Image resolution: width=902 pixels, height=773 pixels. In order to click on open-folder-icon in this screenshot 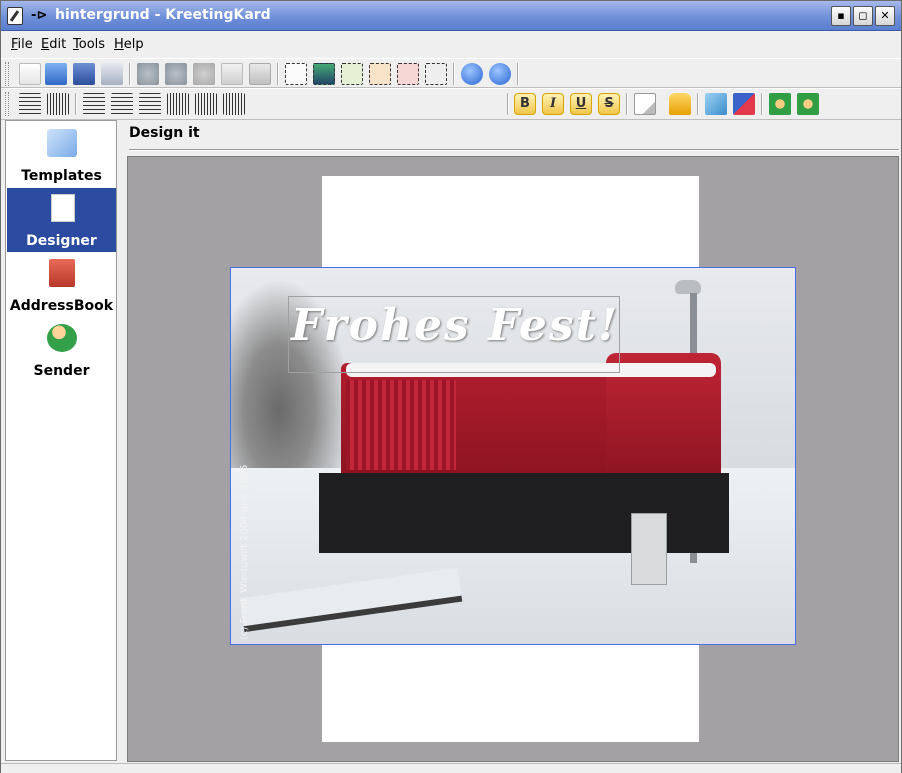, I will do `click(56, 74)`.